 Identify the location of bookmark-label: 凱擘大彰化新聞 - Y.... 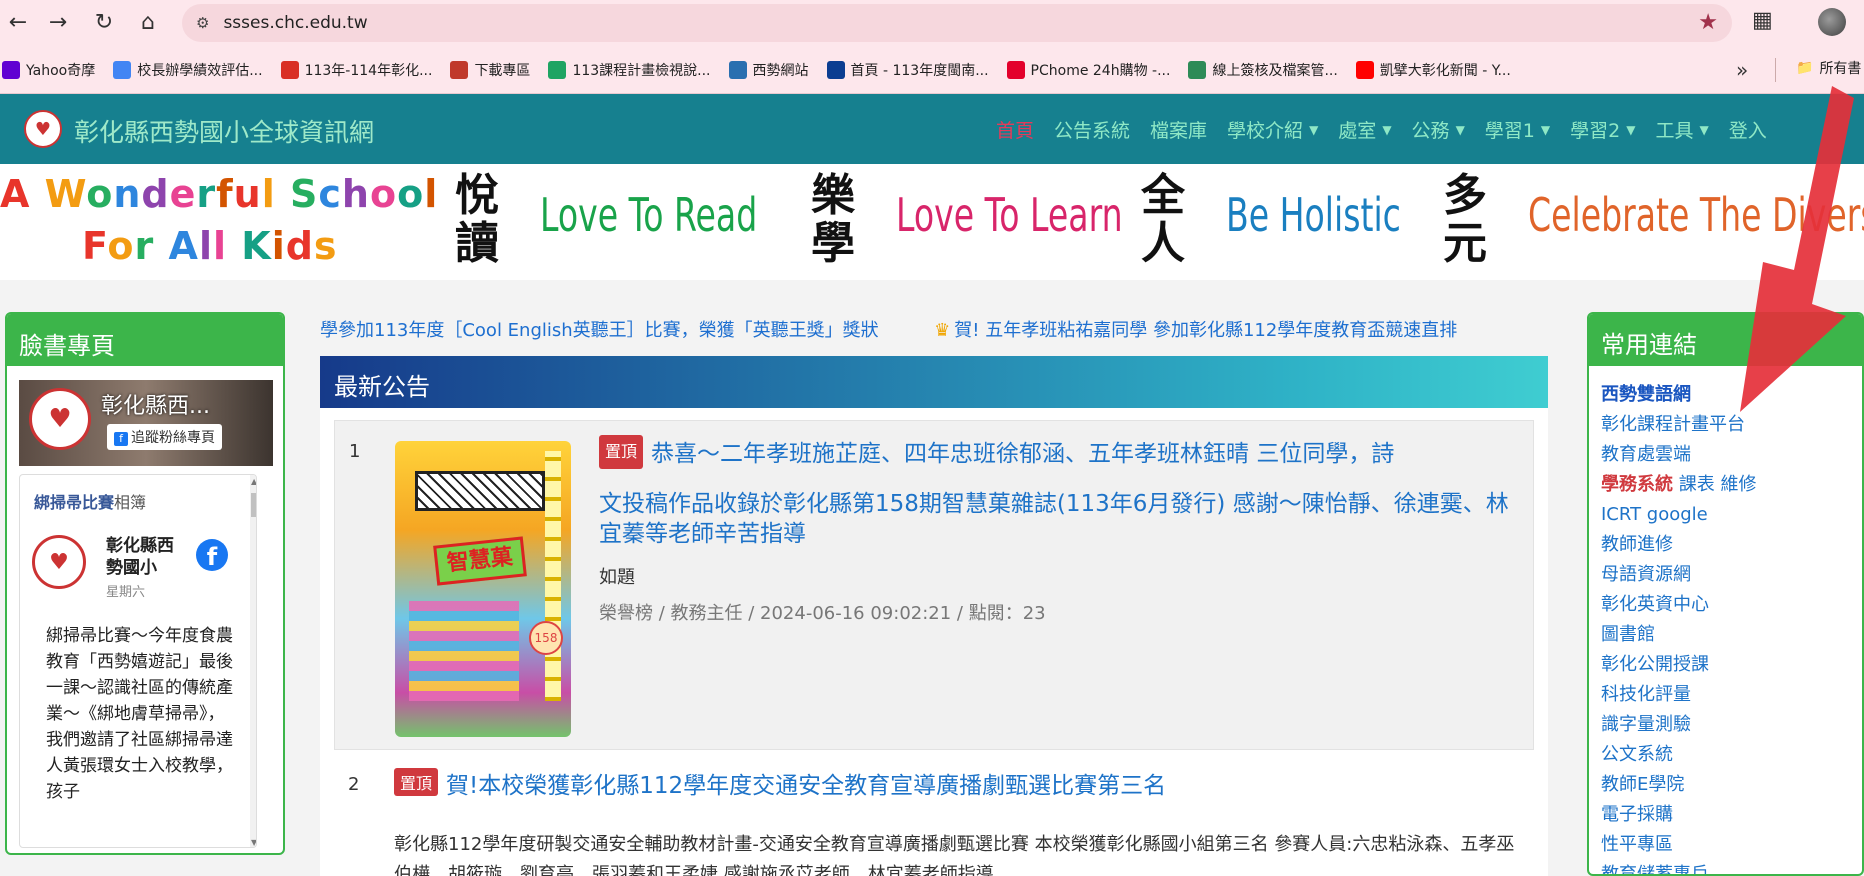
(1445, 70).